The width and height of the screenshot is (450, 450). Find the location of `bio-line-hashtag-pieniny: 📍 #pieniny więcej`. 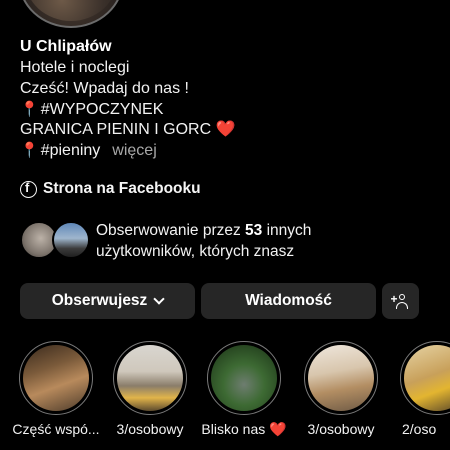

bio-line-hashtag-pieniny: 📍 #pieniny więcej is located at coordinates (230, 151).